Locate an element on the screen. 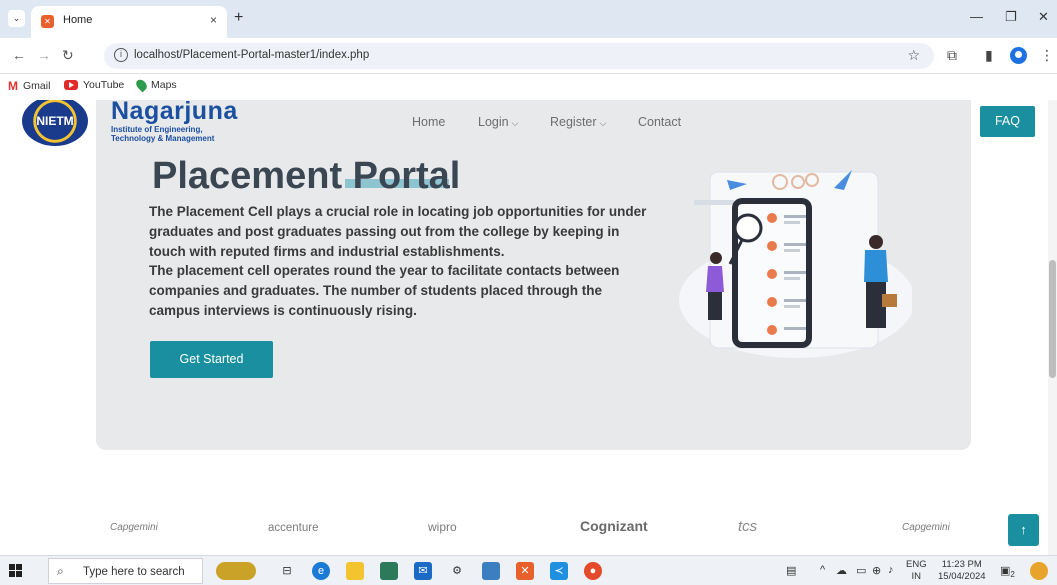 Image resolution: width=1057 pixels, height=585 pixels. youtube-icon is located at coordinates (71, 85).